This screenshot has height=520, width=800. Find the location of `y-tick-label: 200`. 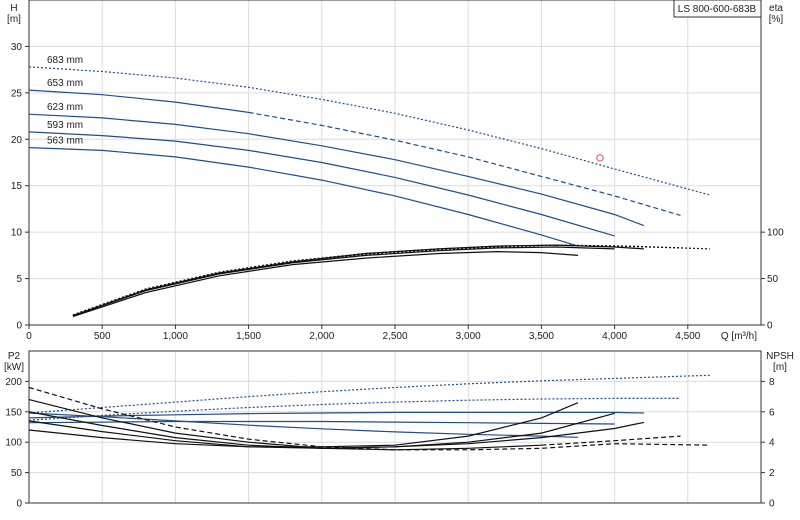

y-tick-label: 200 is located at coordinates (13, 382).